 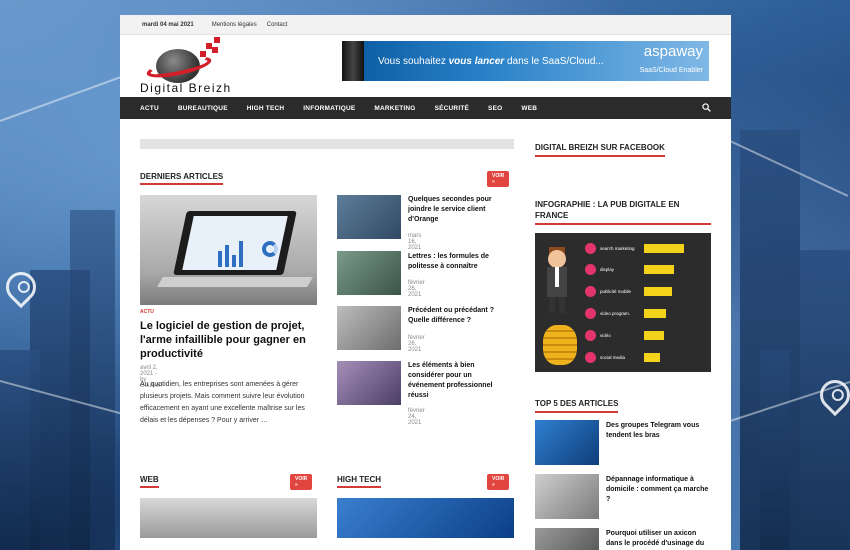 I want to click on voir-high-tech-button: VOIR », so click(x=498, y=482).